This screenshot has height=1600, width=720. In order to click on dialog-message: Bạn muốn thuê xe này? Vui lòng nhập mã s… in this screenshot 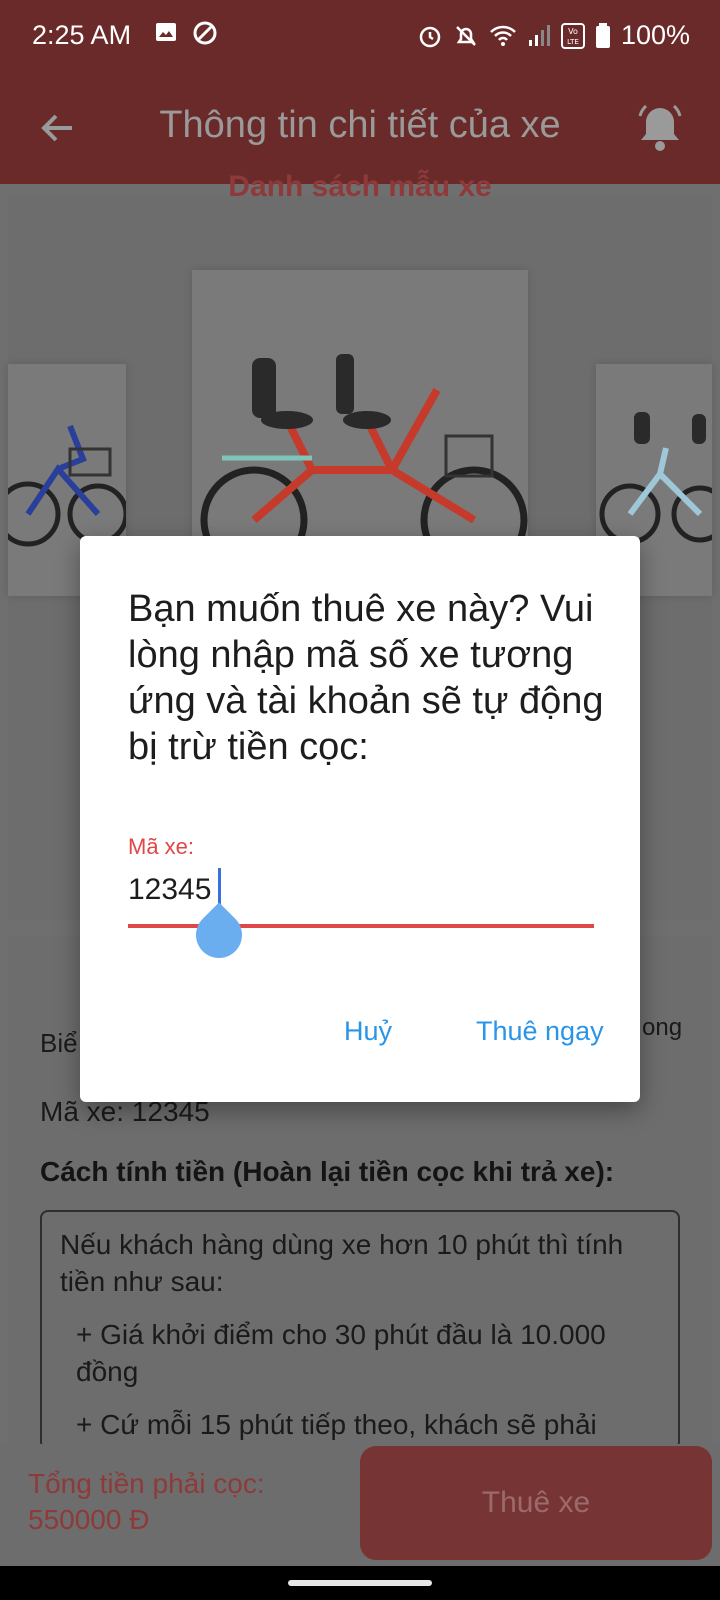, I will do `click(366, 678)`.